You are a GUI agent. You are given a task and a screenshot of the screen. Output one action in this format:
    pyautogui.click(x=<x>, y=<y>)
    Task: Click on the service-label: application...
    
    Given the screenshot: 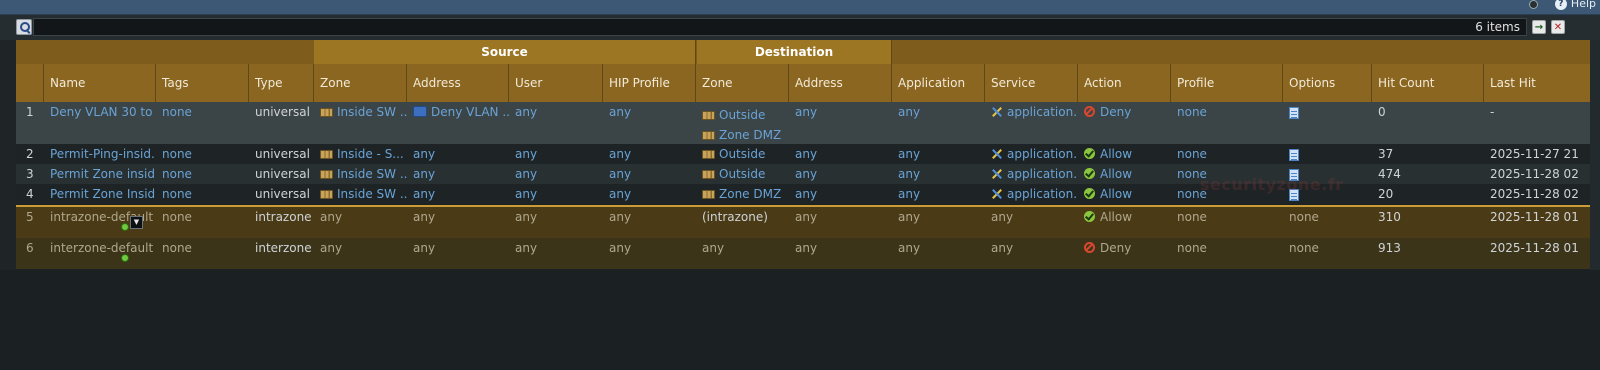 What is the action you would take?
    pyautogui.click(x=1042, y=154)
    